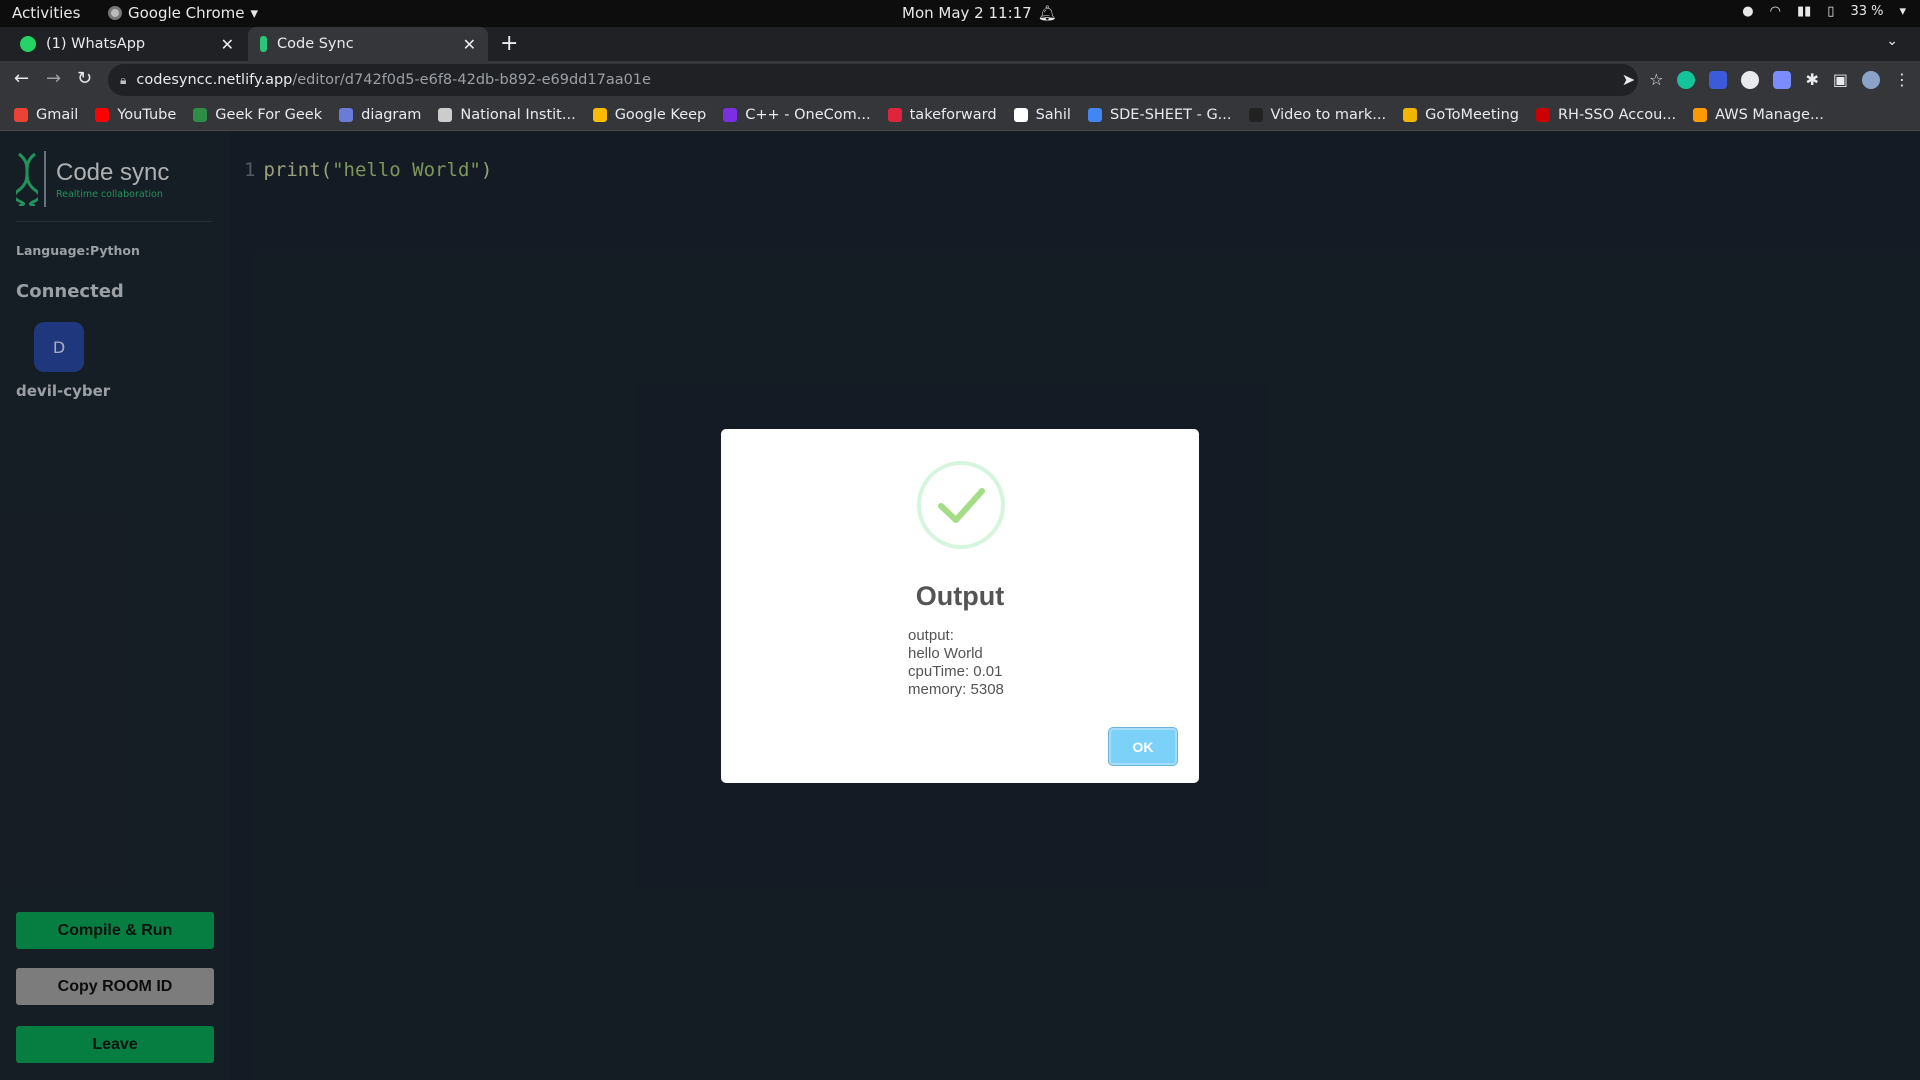  I want to click on whatsapp-favicon-icon, so click(28, 44).